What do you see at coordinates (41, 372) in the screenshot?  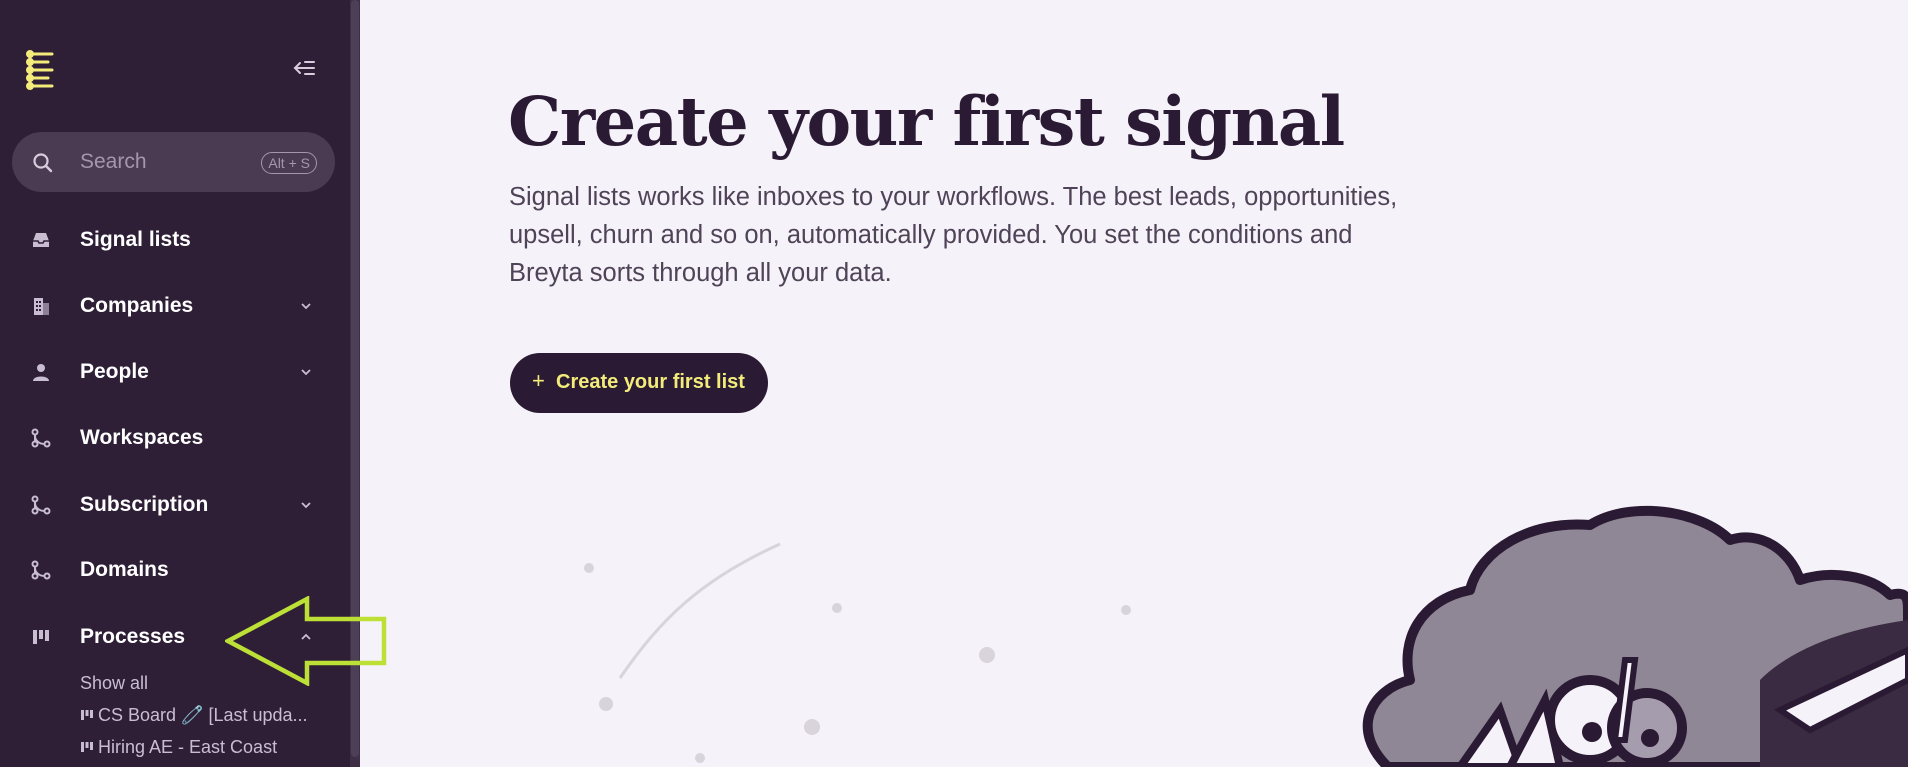 I see `person-icon` at bounding box center [41, 372].